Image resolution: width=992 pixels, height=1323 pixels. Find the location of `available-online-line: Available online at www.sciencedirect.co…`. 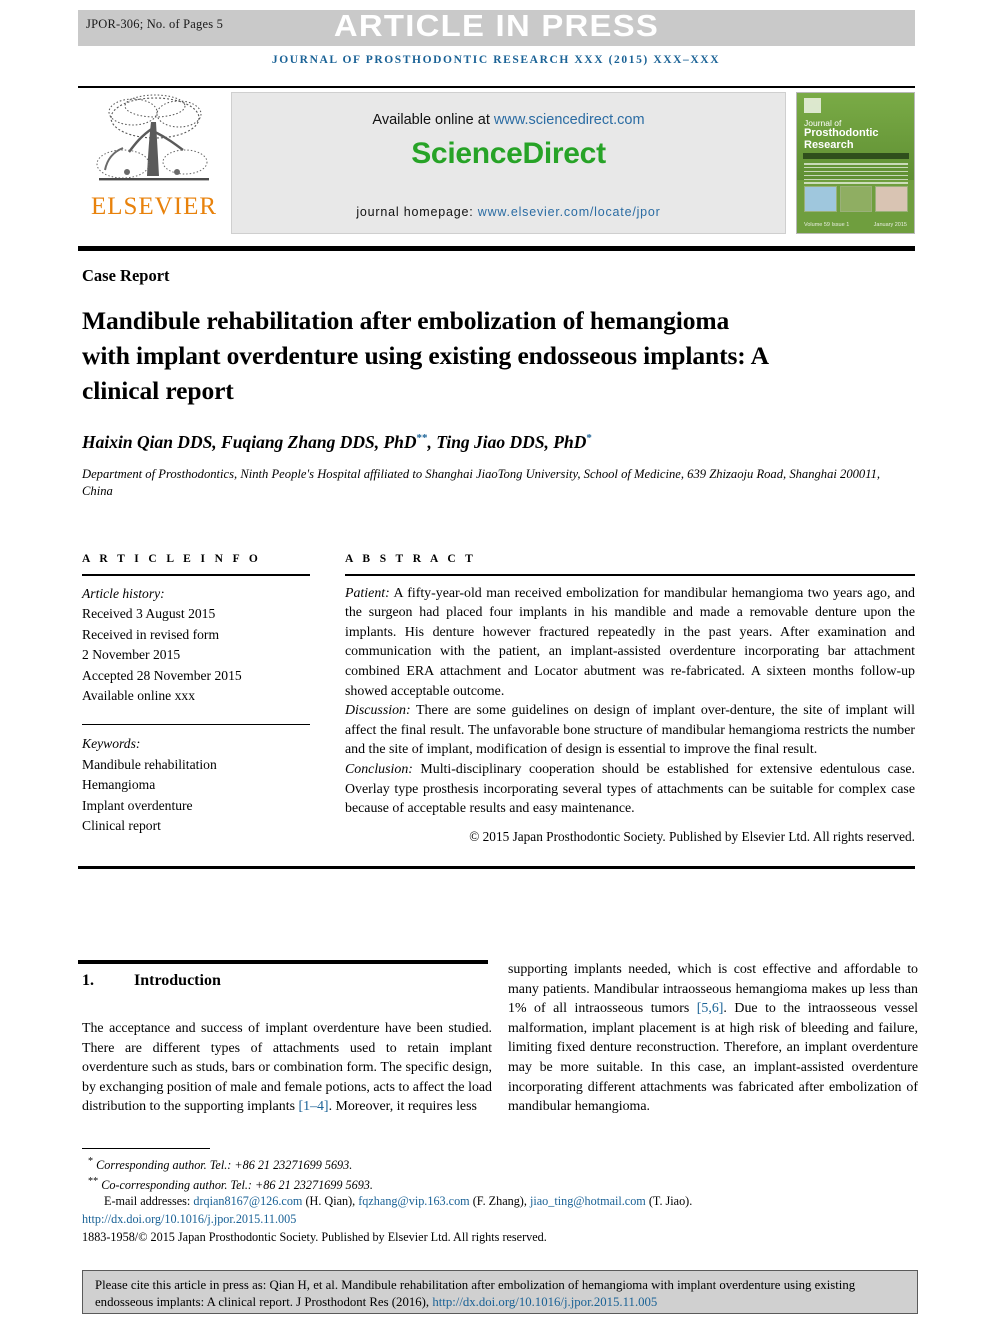

available-online-line: Available online at www.sciencedirect.co… is located at coordinates (508, 120).